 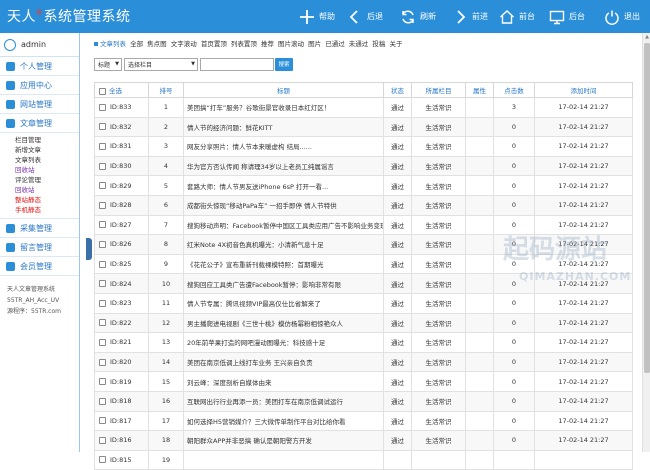 I want to click on filter-link-scroll-image: 图片滚动, so click(x=291, y=44).